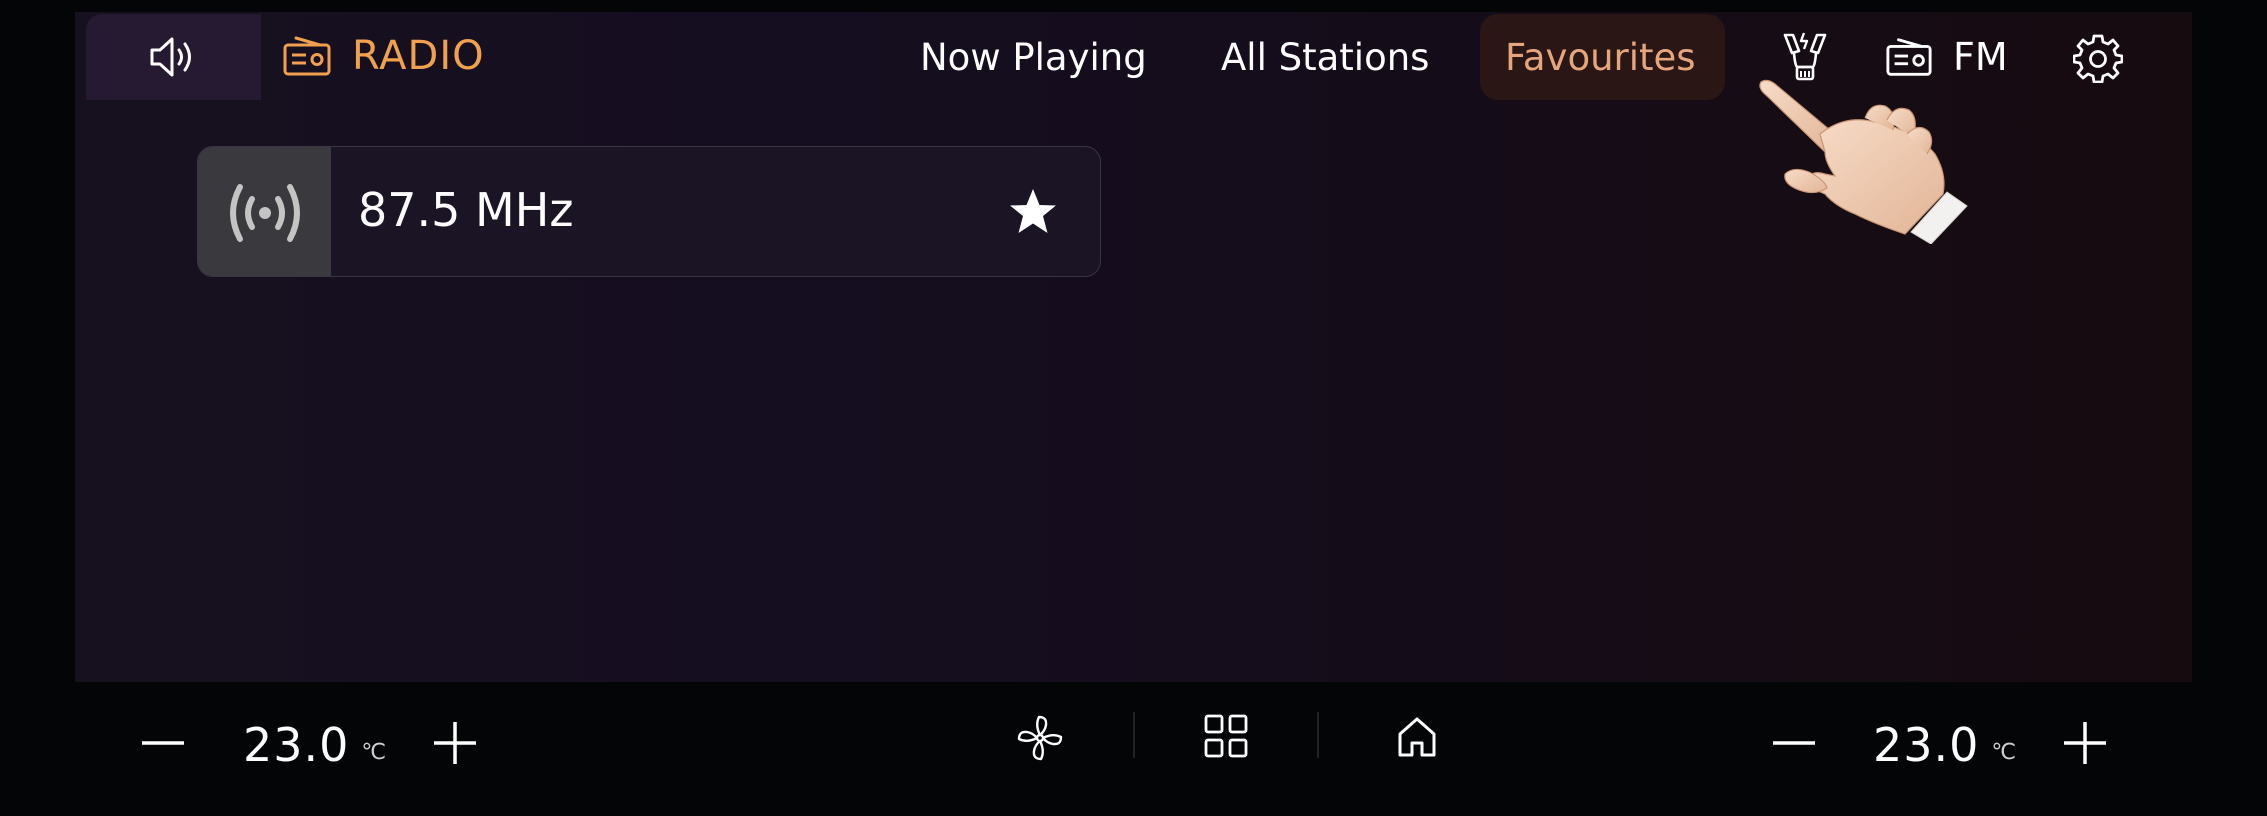  I want to click on broadcast-icon, so click(264, 212).